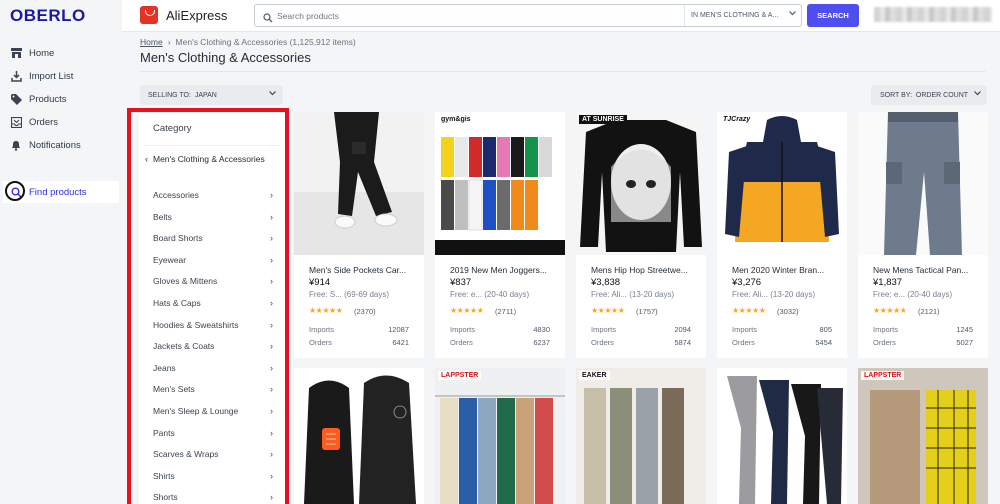 The image size is (1000, 504). I want to click on sort-by-dropdown: SORT BY: ORDER COUNT, so click(929, 95).